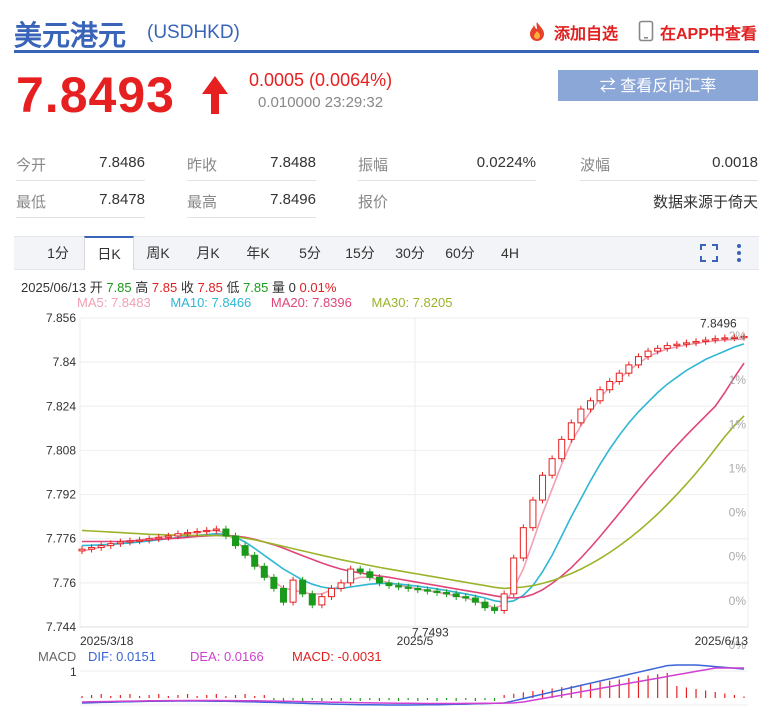 The height and width of the screenshot is (722, 774). I want to click on x-tick-label: 2025/3/18, so click(107, 641).